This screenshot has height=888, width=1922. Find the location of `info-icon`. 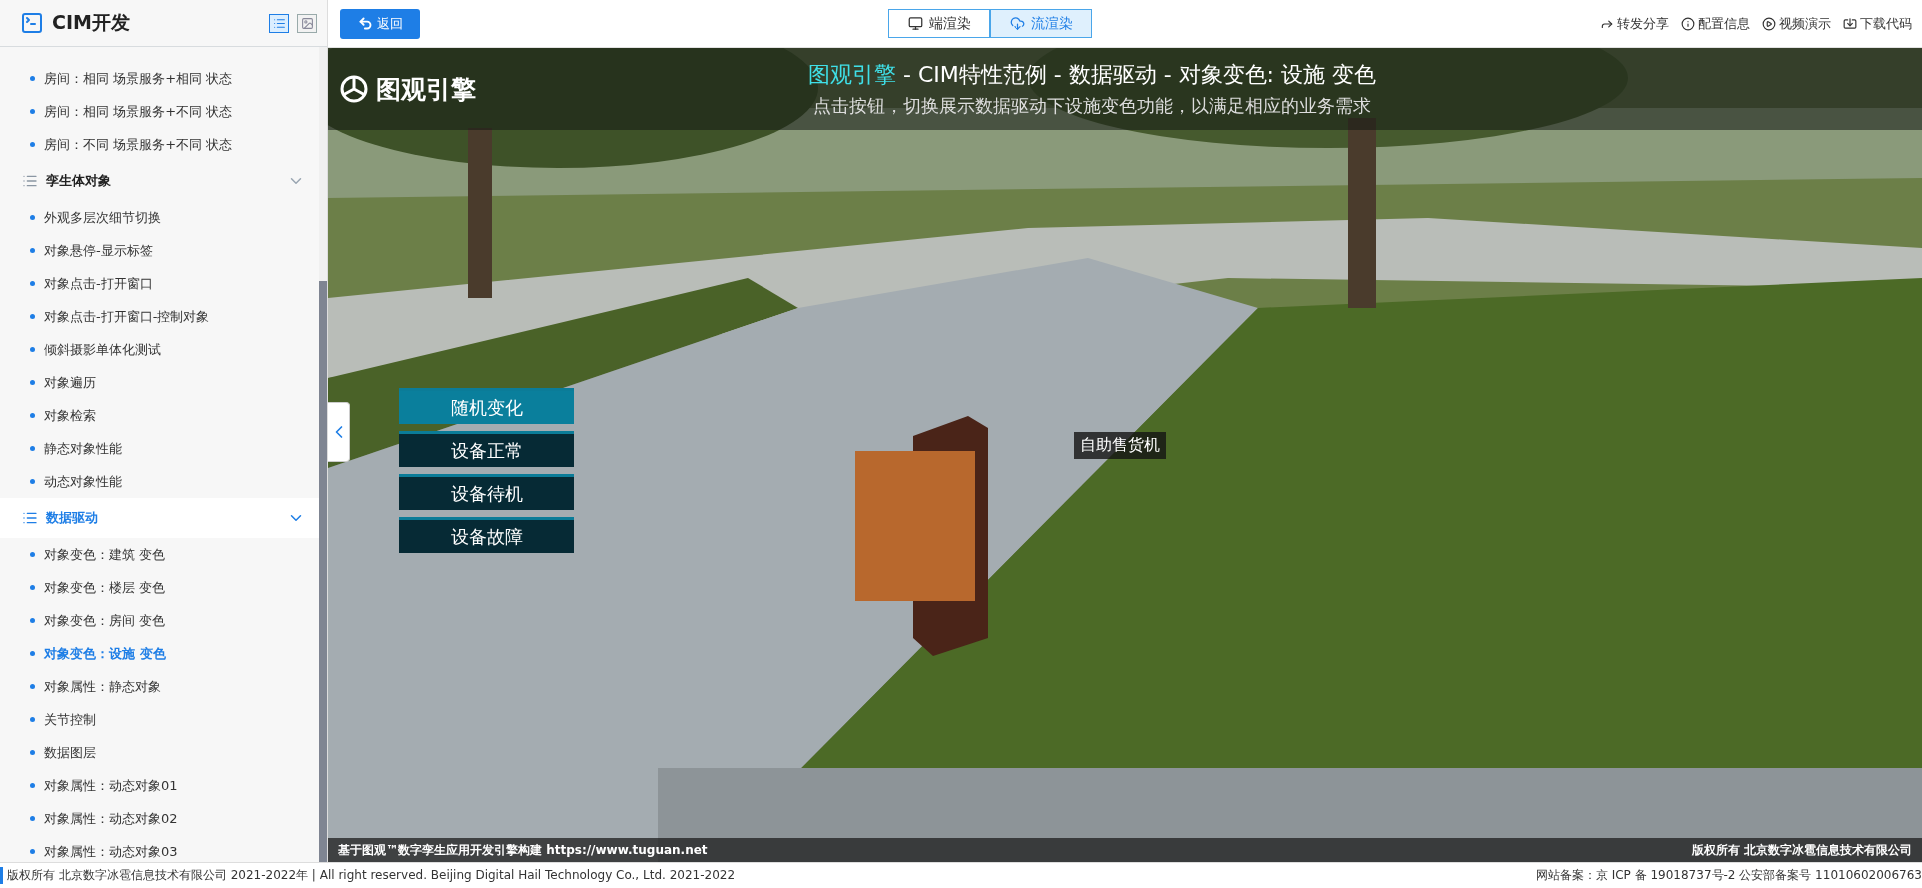

info-icon is located at coordinates (1688, 23).